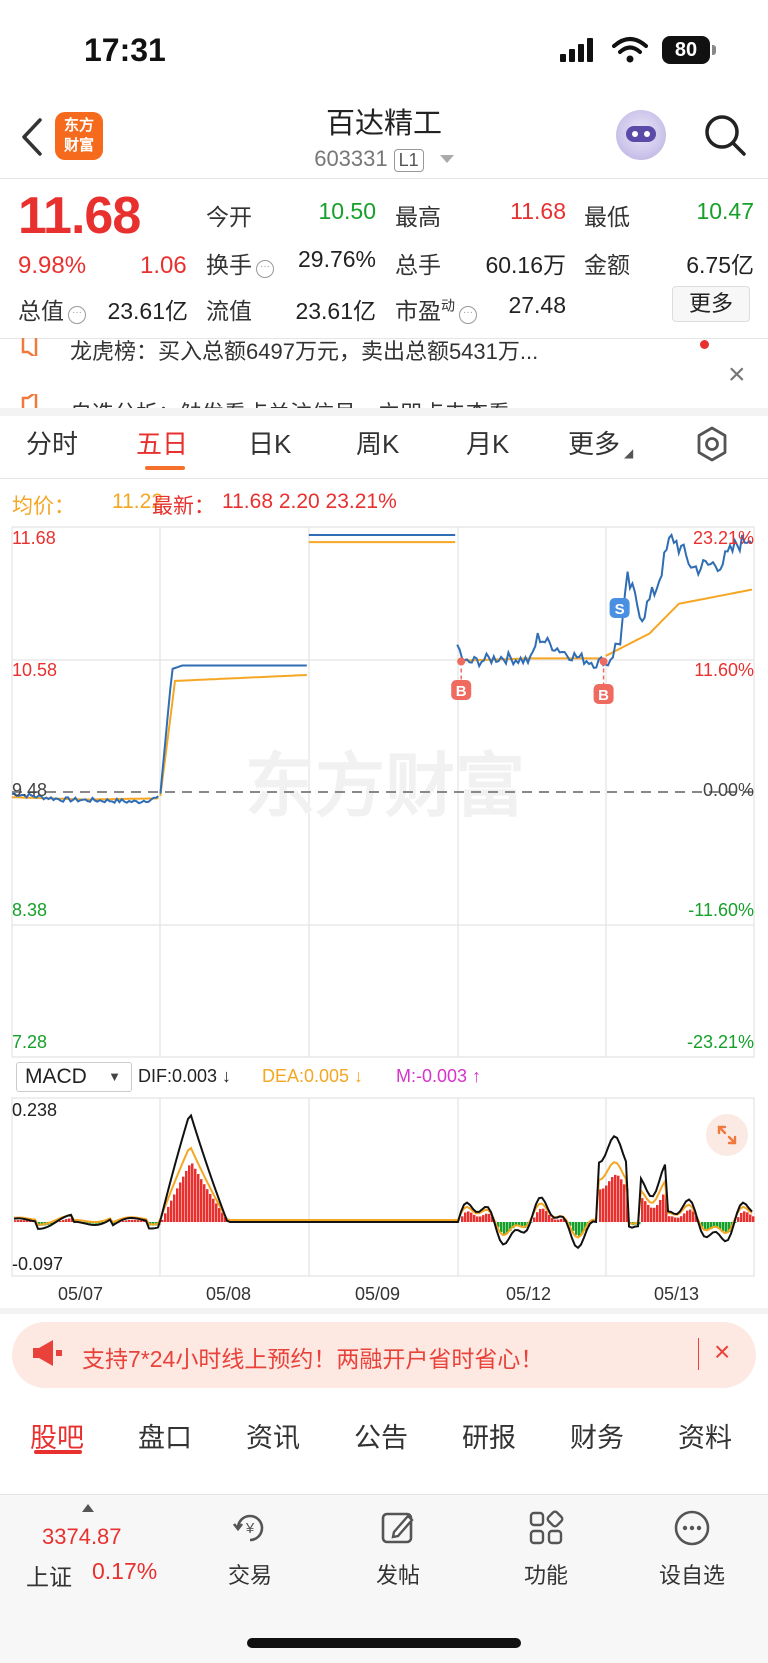 Image resolution: width=768 pixels, height=1663 pixels. Describe the element at coordinates (725, 135) in the screenshot. I see `search-icon` at that location.